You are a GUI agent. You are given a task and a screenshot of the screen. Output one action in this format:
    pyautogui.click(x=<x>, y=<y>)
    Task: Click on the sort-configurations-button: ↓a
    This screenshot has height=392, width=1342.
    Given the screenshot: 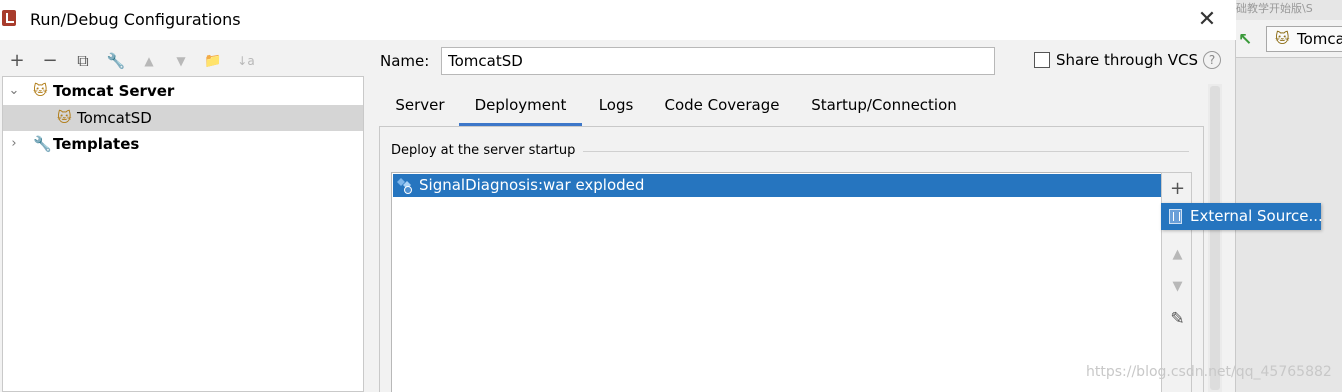 What is the action you would take?
    pyautogui.click(x=246, y=61)
    